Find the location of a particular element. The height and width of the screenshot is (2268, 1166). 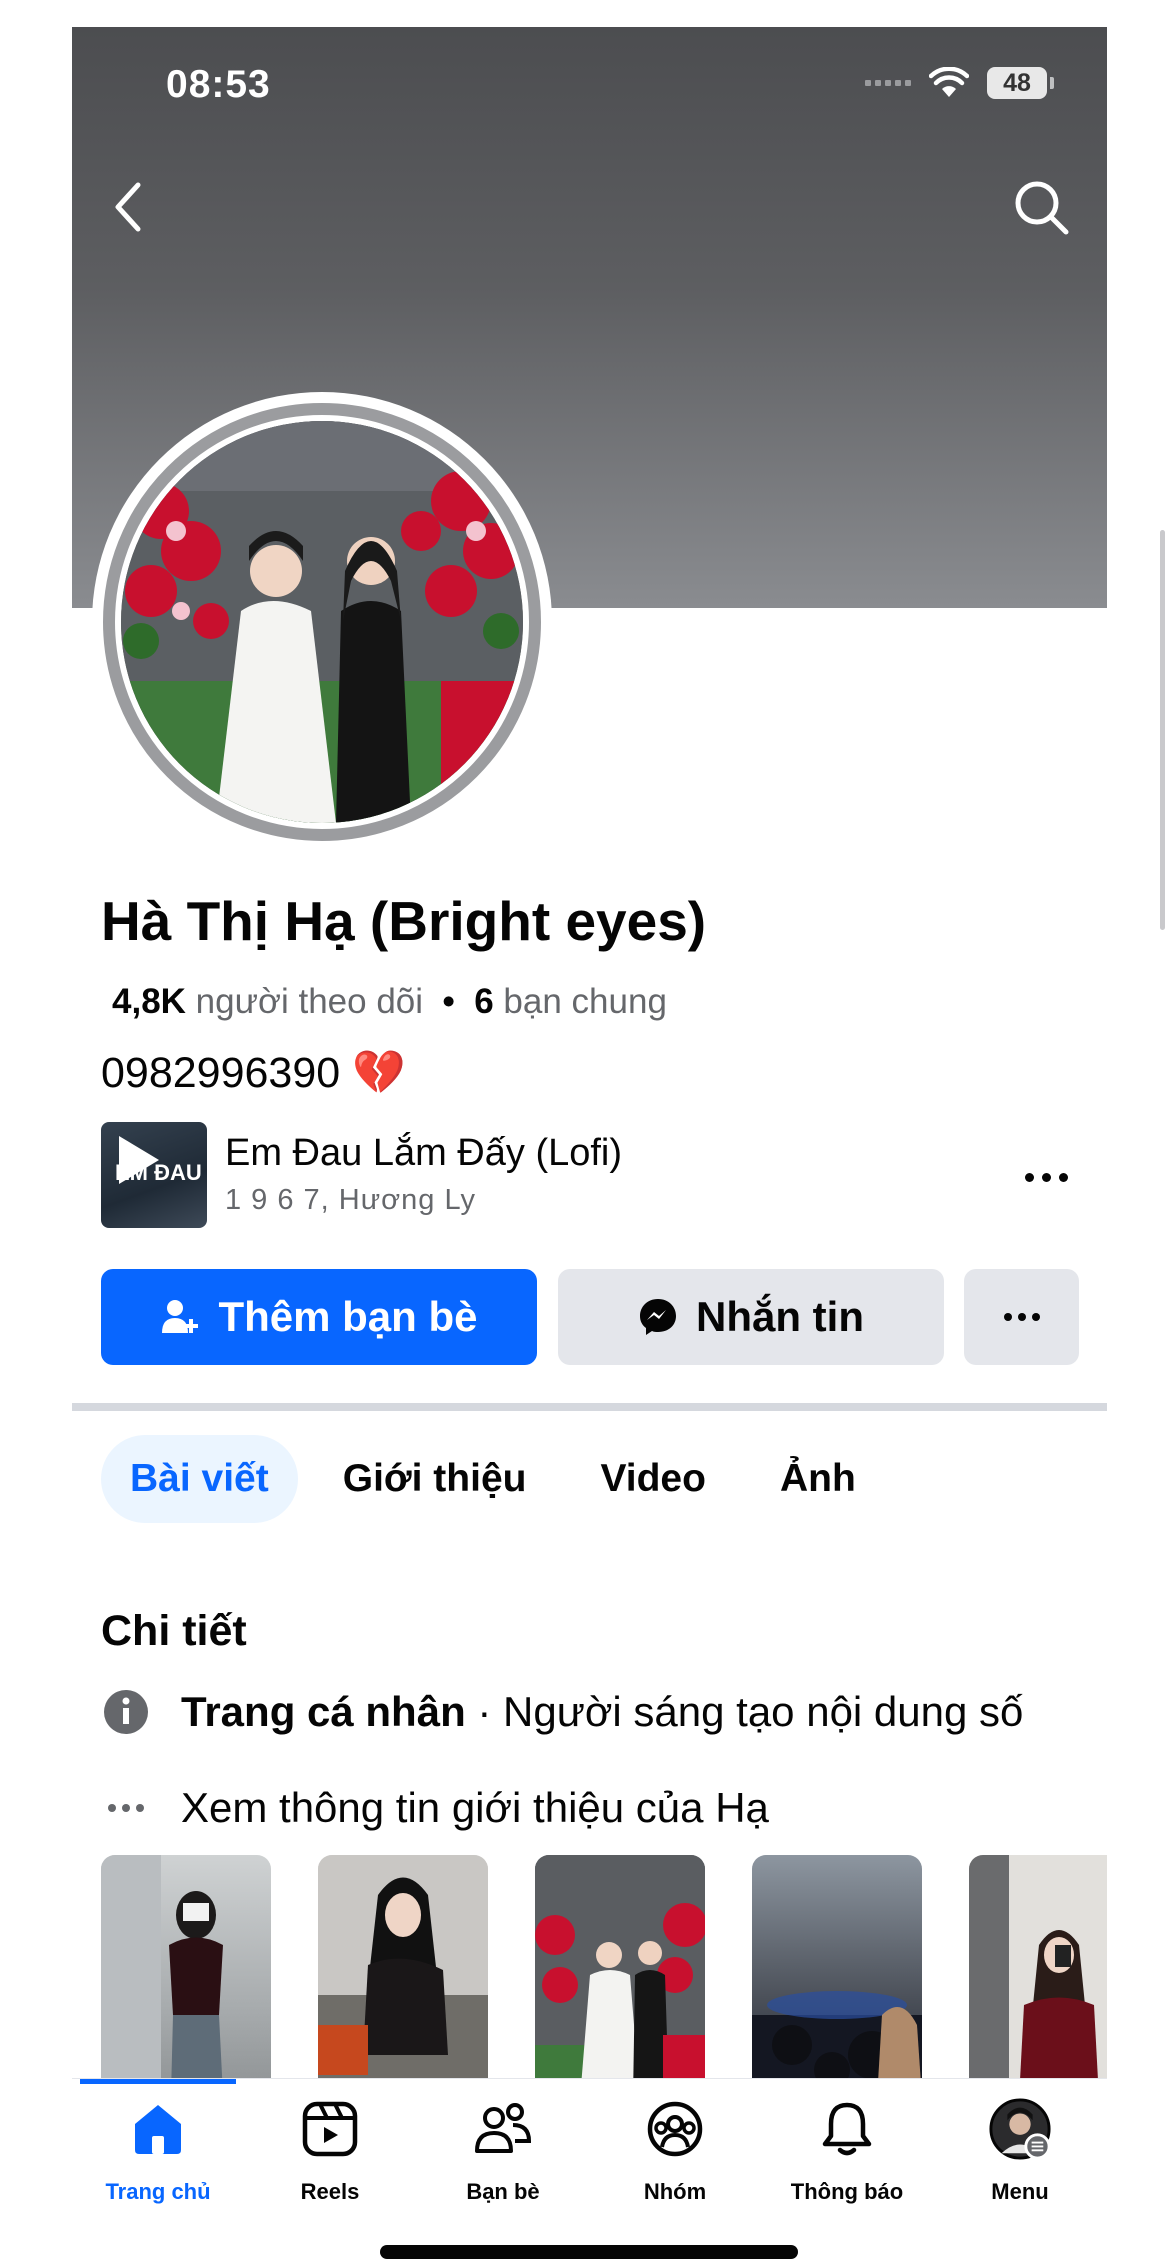

status-icons: 48 is located at coordinates (959, 83).